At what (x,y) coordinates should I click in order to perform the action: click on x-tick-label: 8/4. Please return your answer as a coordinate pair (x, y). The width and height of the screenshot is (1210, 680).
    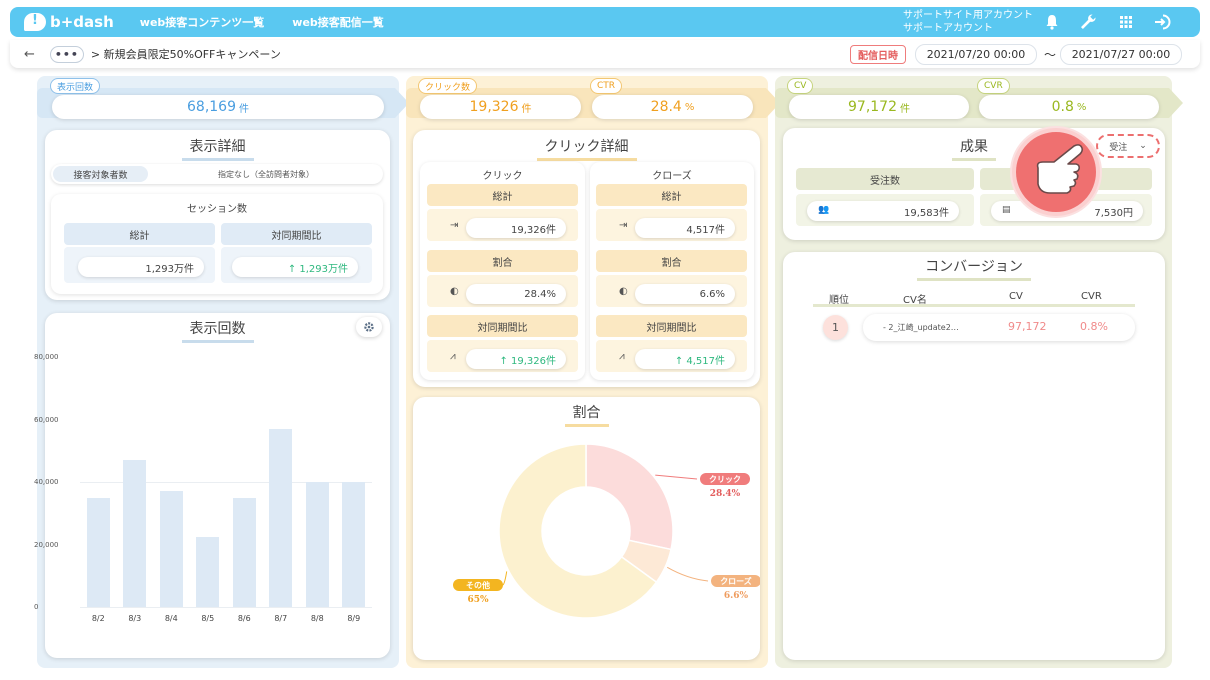
    Looking at the image, I should click on (171, 618).